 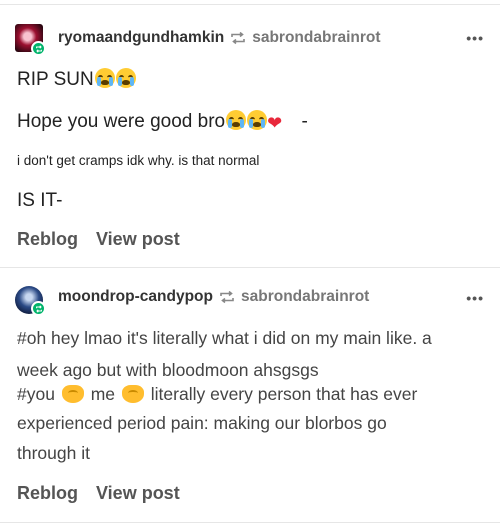 I want to click on post-header: ryomaandgundhamkin sabrondabrainrot, so click(x=219, y=38).